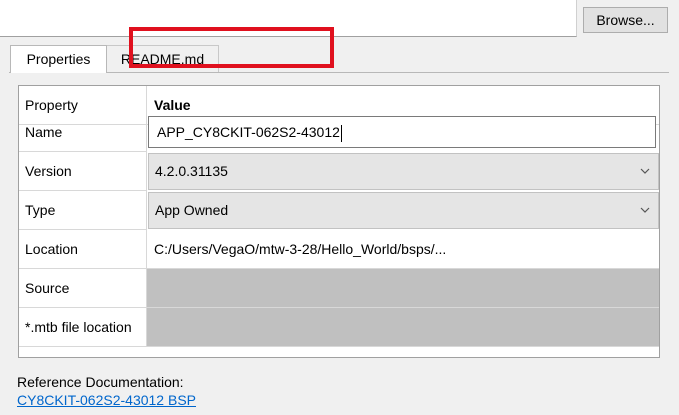  Describe the element at coordinates (403, 327) in the screenshot. I see `mtb-location-value-disabled` at that location.